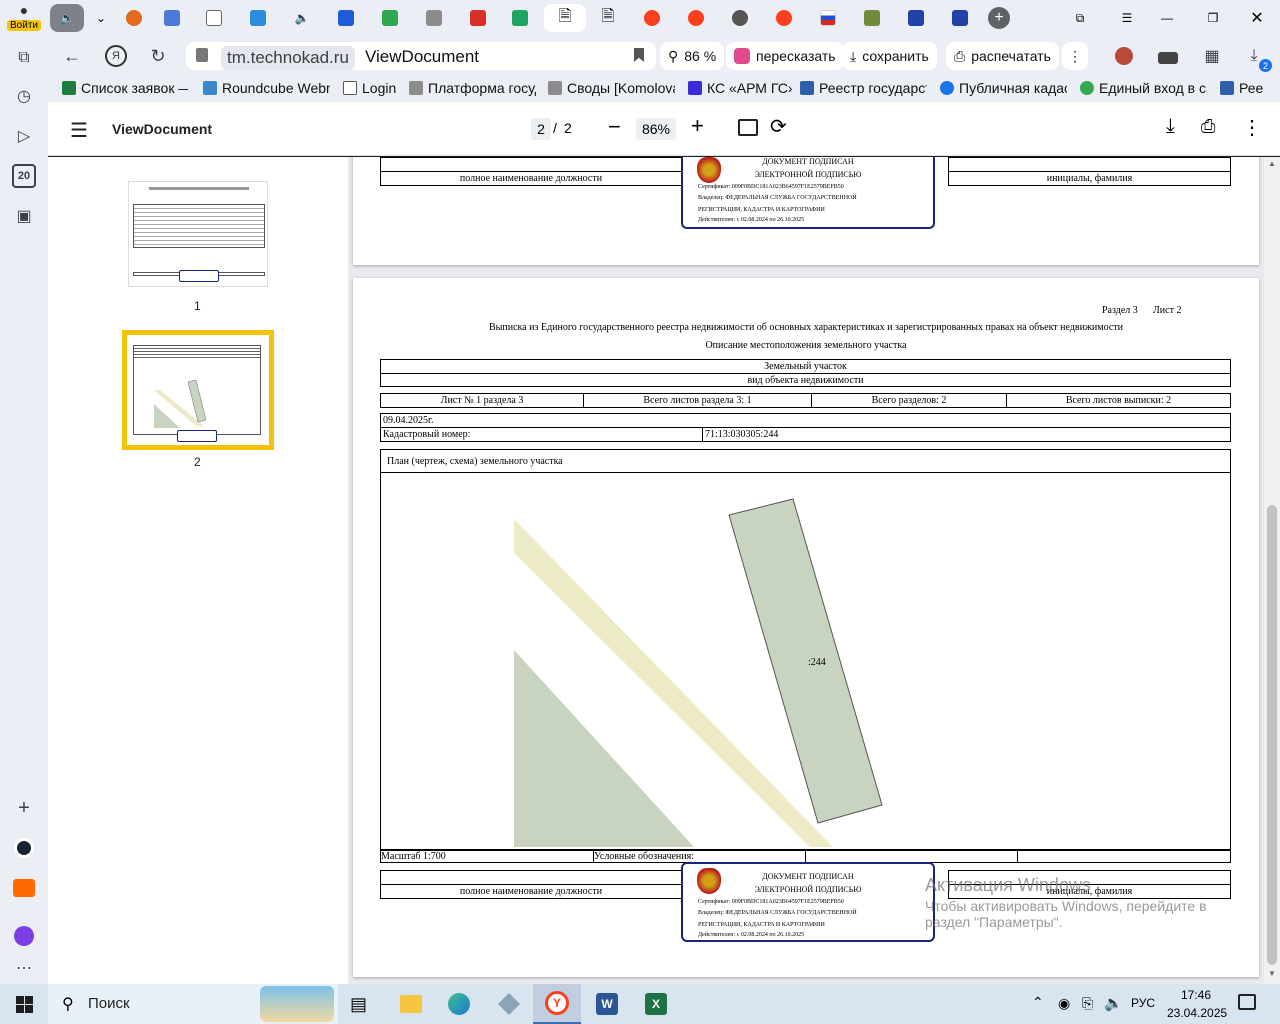  I want to click on bookmark-2: Login, so click(370, 88).